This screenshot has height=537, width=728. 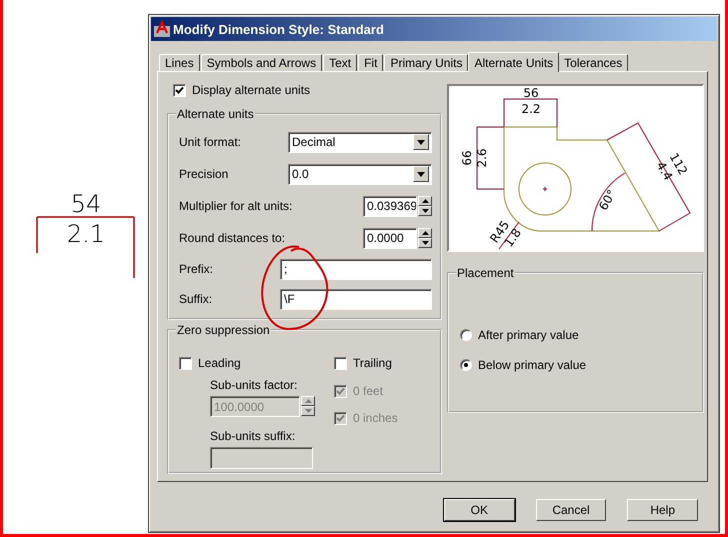 I want to click on field-label: Round distances to:, so click(x=232, y=238).